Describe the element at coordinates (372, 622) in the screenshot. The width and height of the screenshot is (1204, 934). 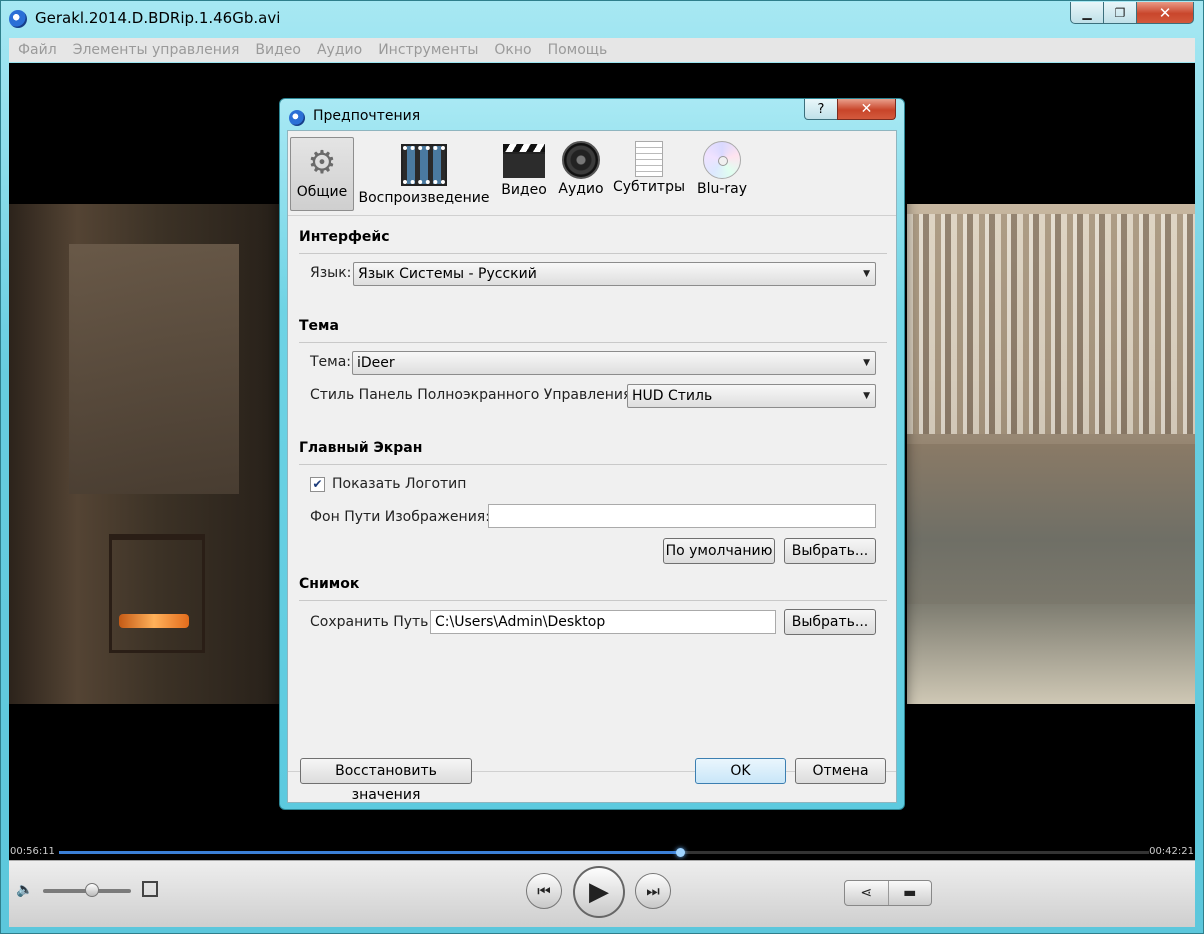
I see `save-path-label: Сохранить Путь:` at that location.